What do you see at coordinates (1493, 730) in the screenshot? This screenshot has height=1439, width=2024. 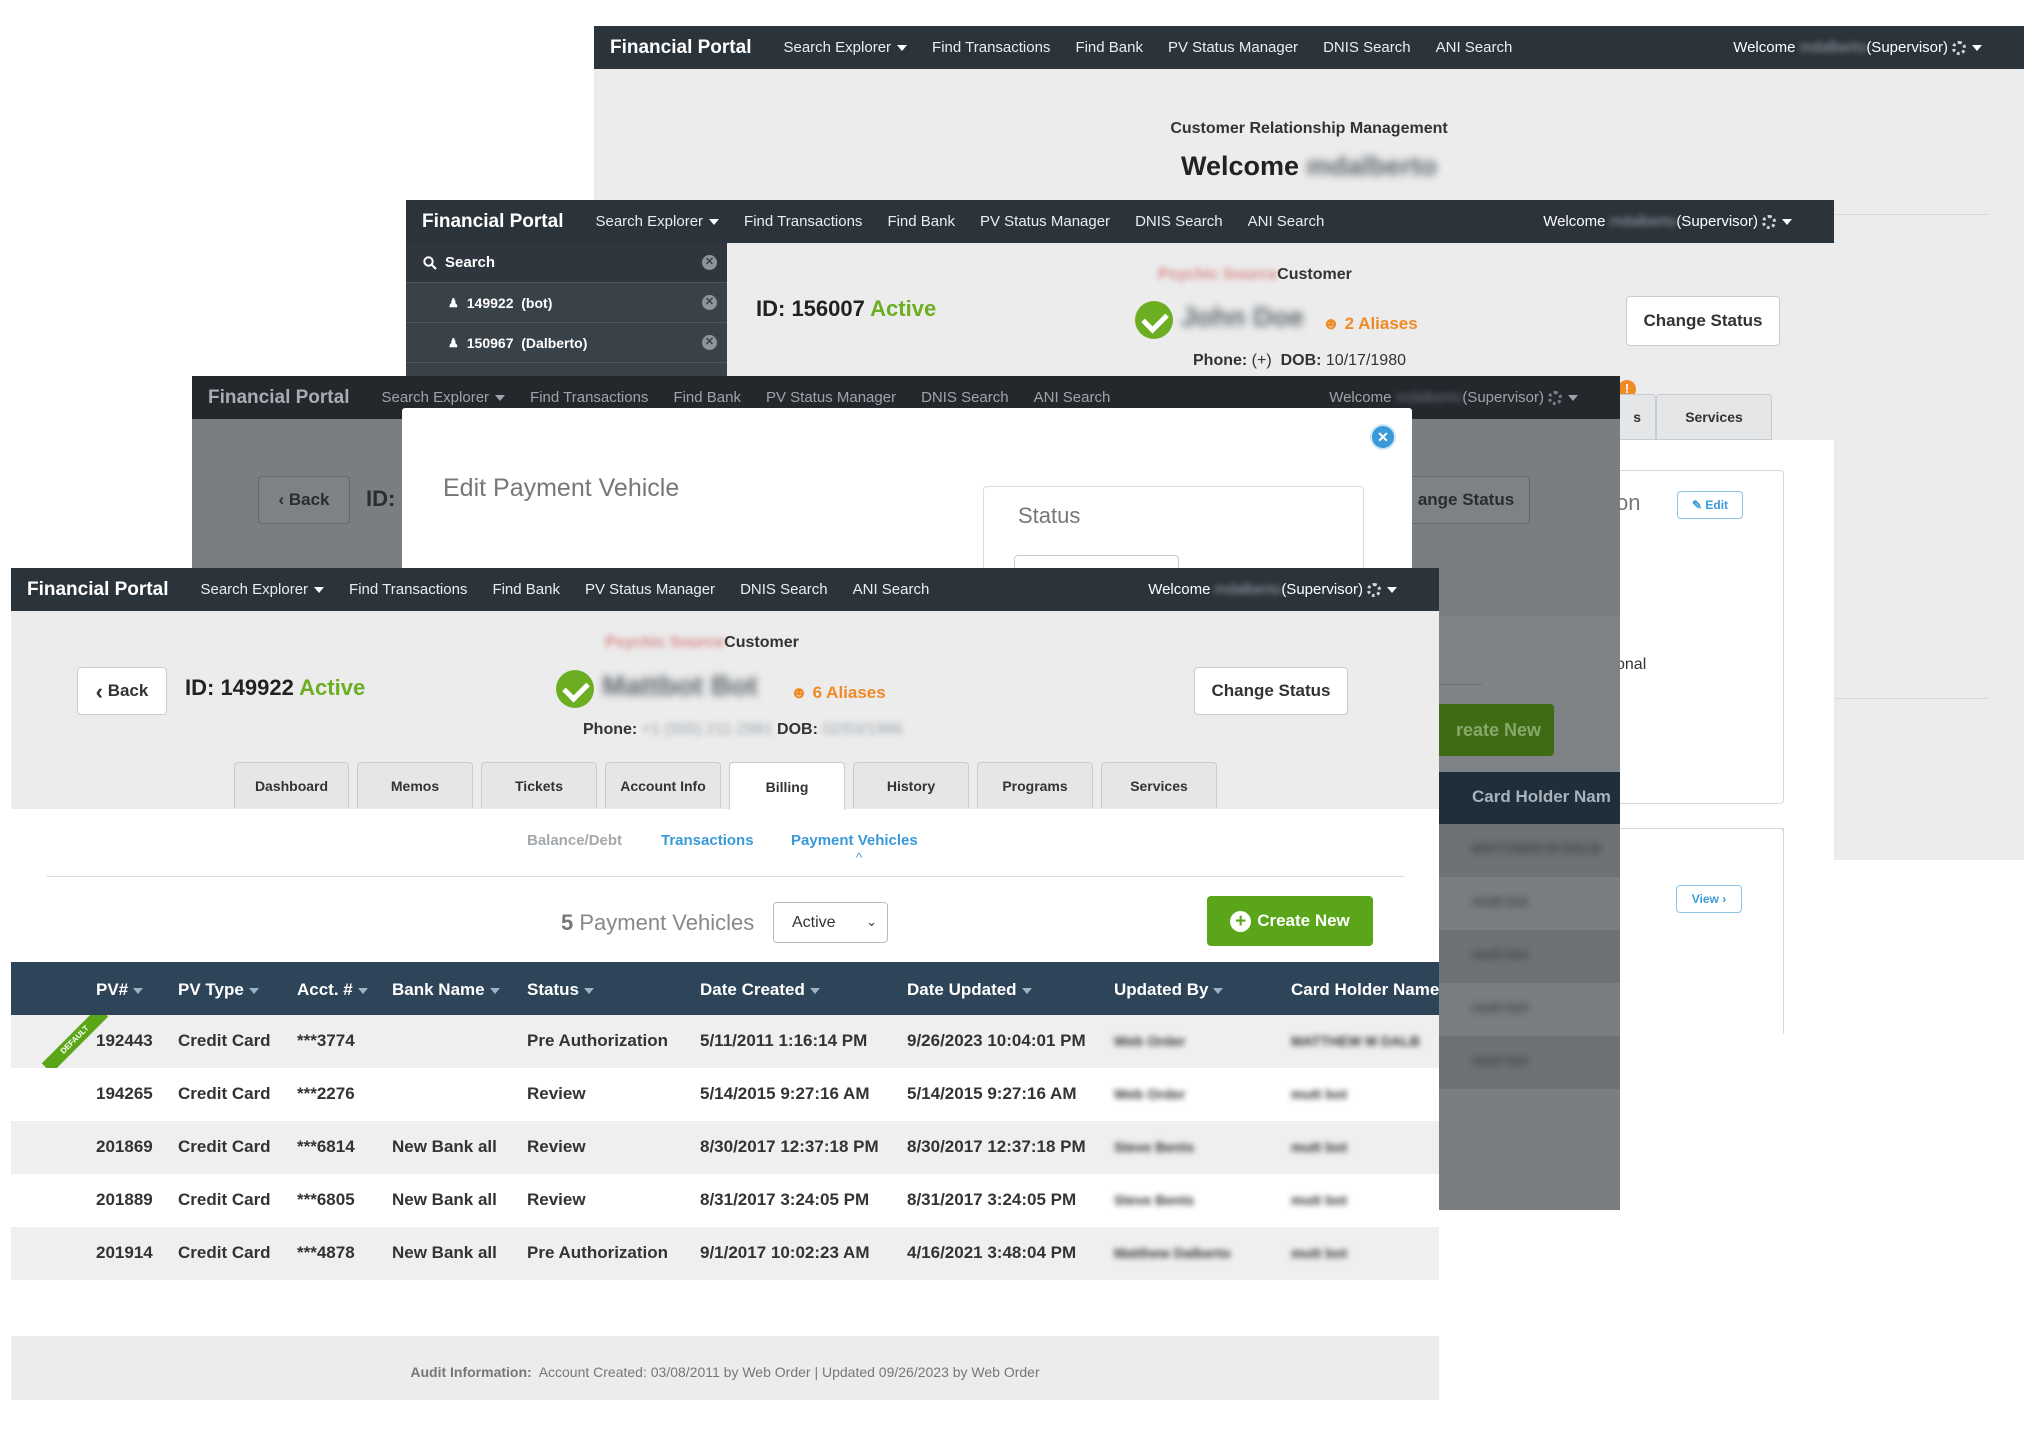 I see `create-new-button: reate New` at bounding box center [1493, 730].